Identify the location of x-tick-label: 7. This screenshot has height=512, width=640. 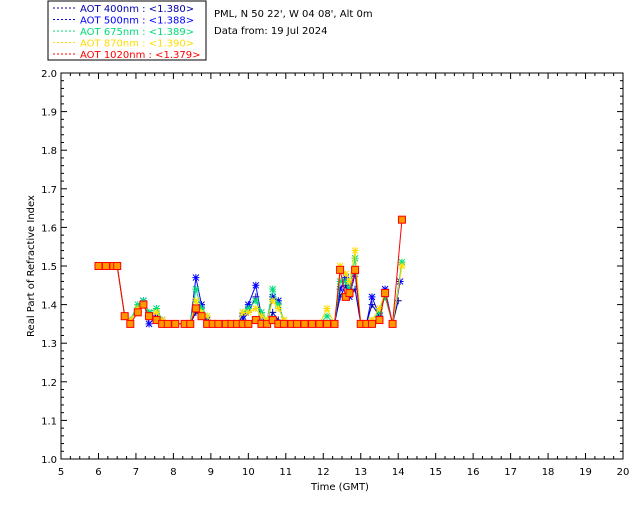
(136, 472).